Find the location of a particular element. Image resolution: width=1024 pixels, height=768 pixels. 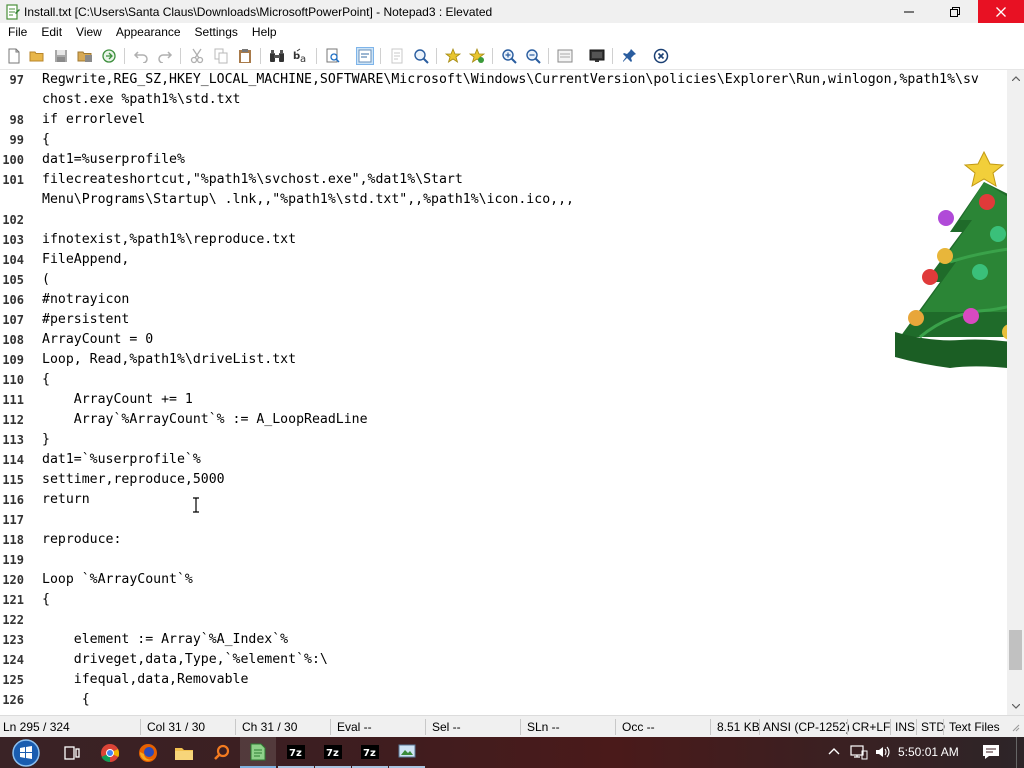

zoom-icon is located at coordinates (421, 56).